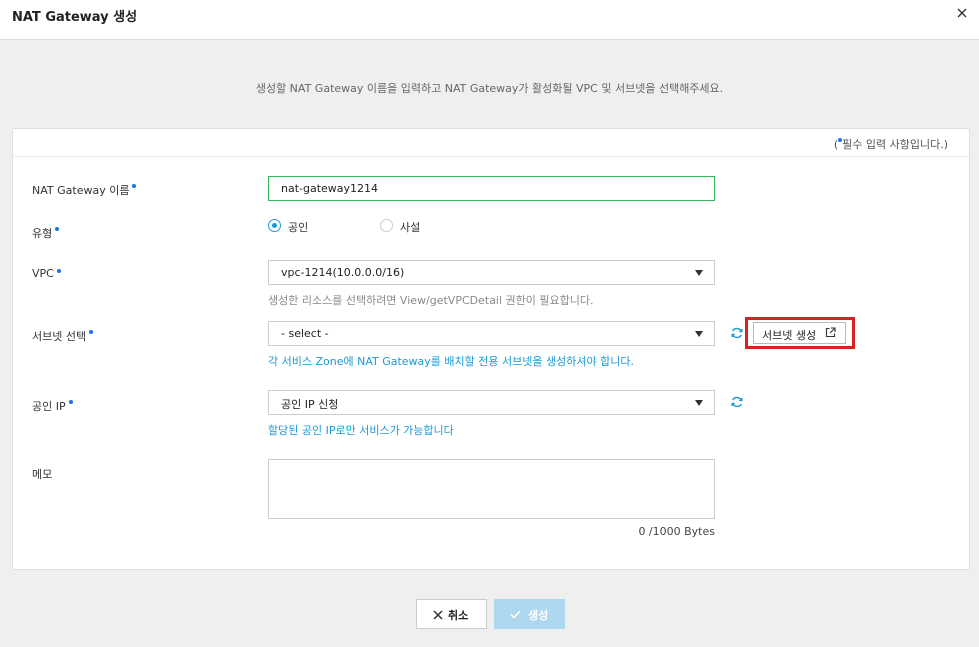  Describe the element at coordinates (491, 188) in the screenshot. I see `name-input: nat-gateway1214` at that location.